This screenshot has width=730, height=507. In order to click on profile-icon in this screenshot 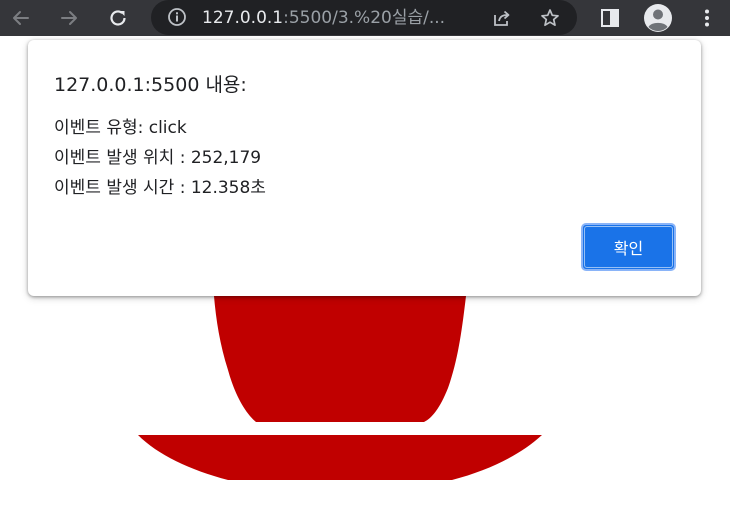, I will do `click(658, 18)`.